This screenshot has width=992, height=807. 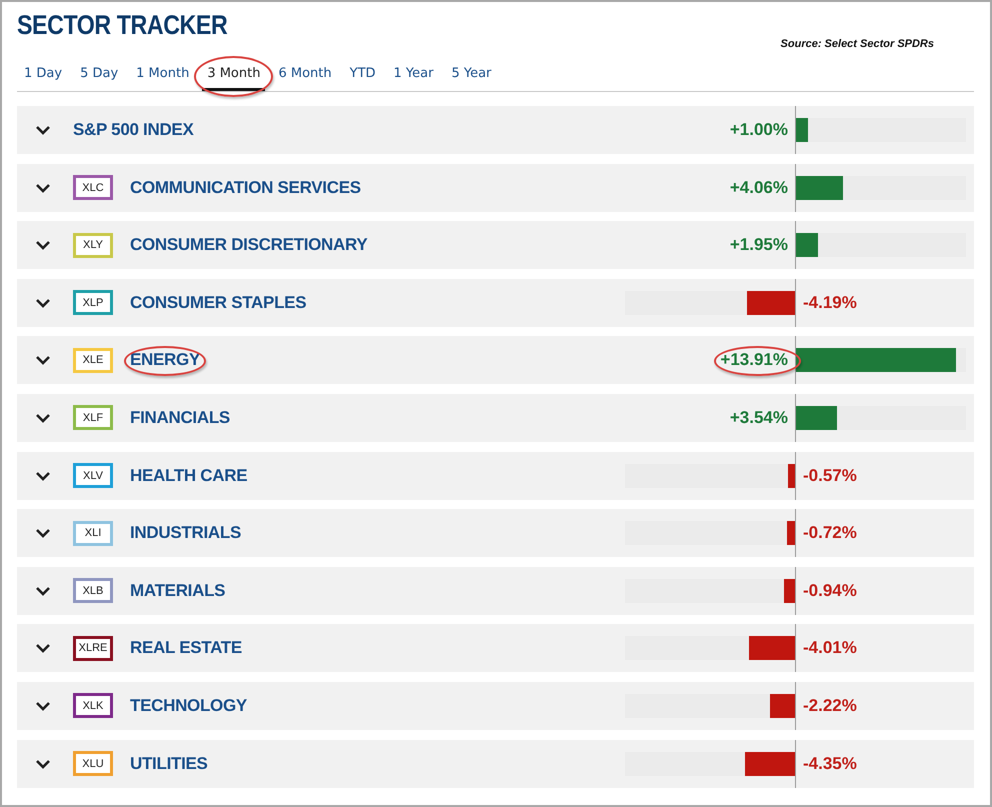 I want to click on sector-row: S&P 500 INDEX +1.00%, so click(x=495, y=130).